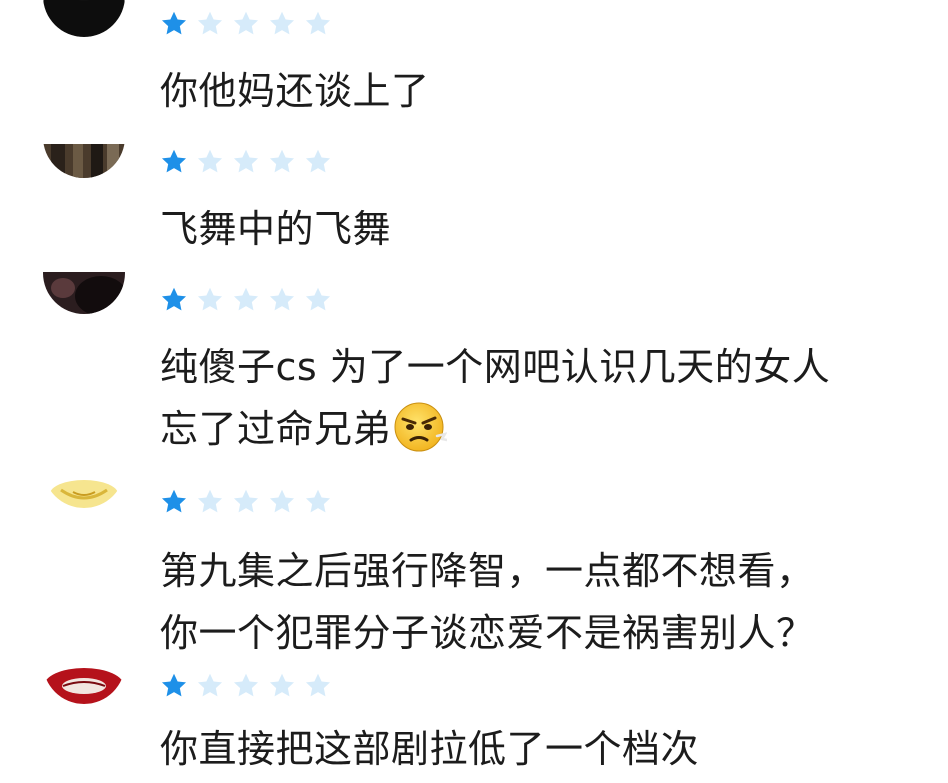  I want to click on review-text: 纯傻子cs 为了一个网吧认识几天的女人 忘了过命兄弟, so click(495, 398).